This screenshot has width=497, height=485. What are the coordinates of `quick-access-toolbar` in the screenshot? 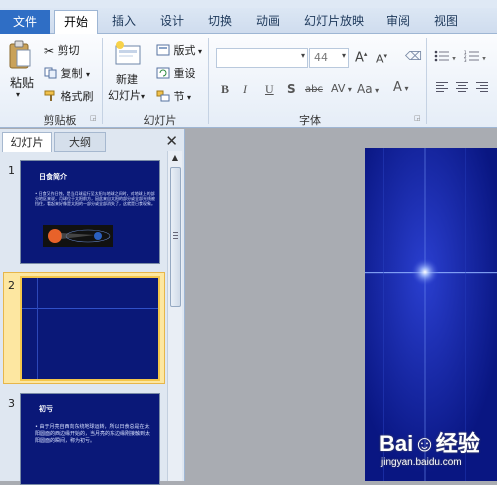 It's located at (248, 4).